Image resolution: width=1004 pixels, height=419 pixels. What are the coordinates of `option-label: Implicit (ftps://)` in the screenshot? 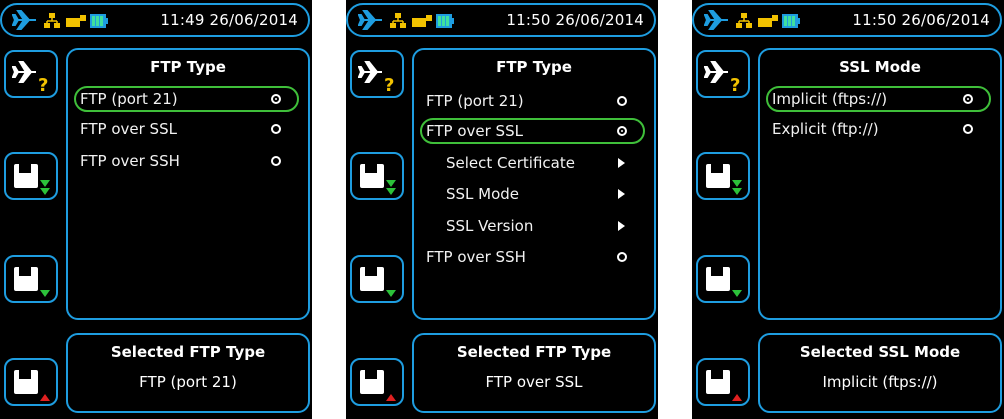 It's located at (830, 99).